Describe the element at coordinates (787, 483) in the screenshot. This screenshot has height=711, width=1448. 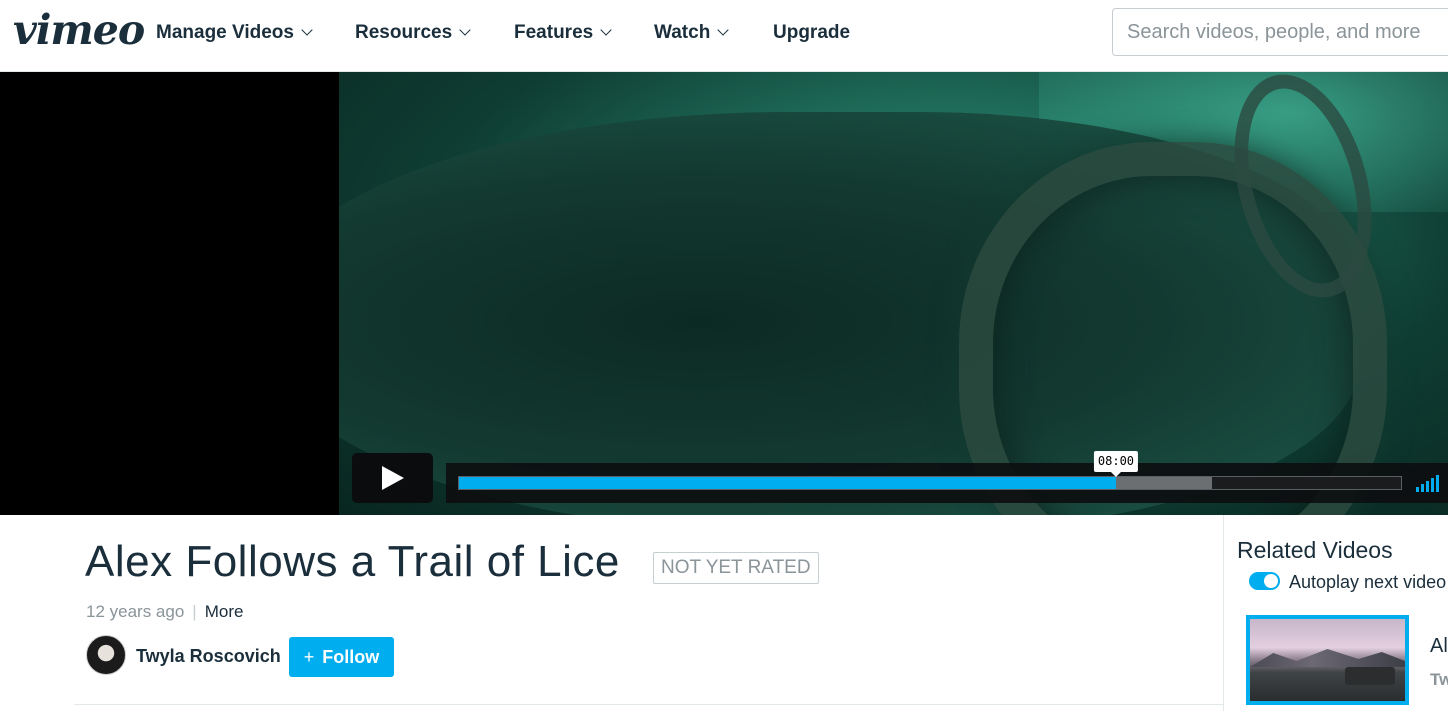
I see `progress-played` at that location.